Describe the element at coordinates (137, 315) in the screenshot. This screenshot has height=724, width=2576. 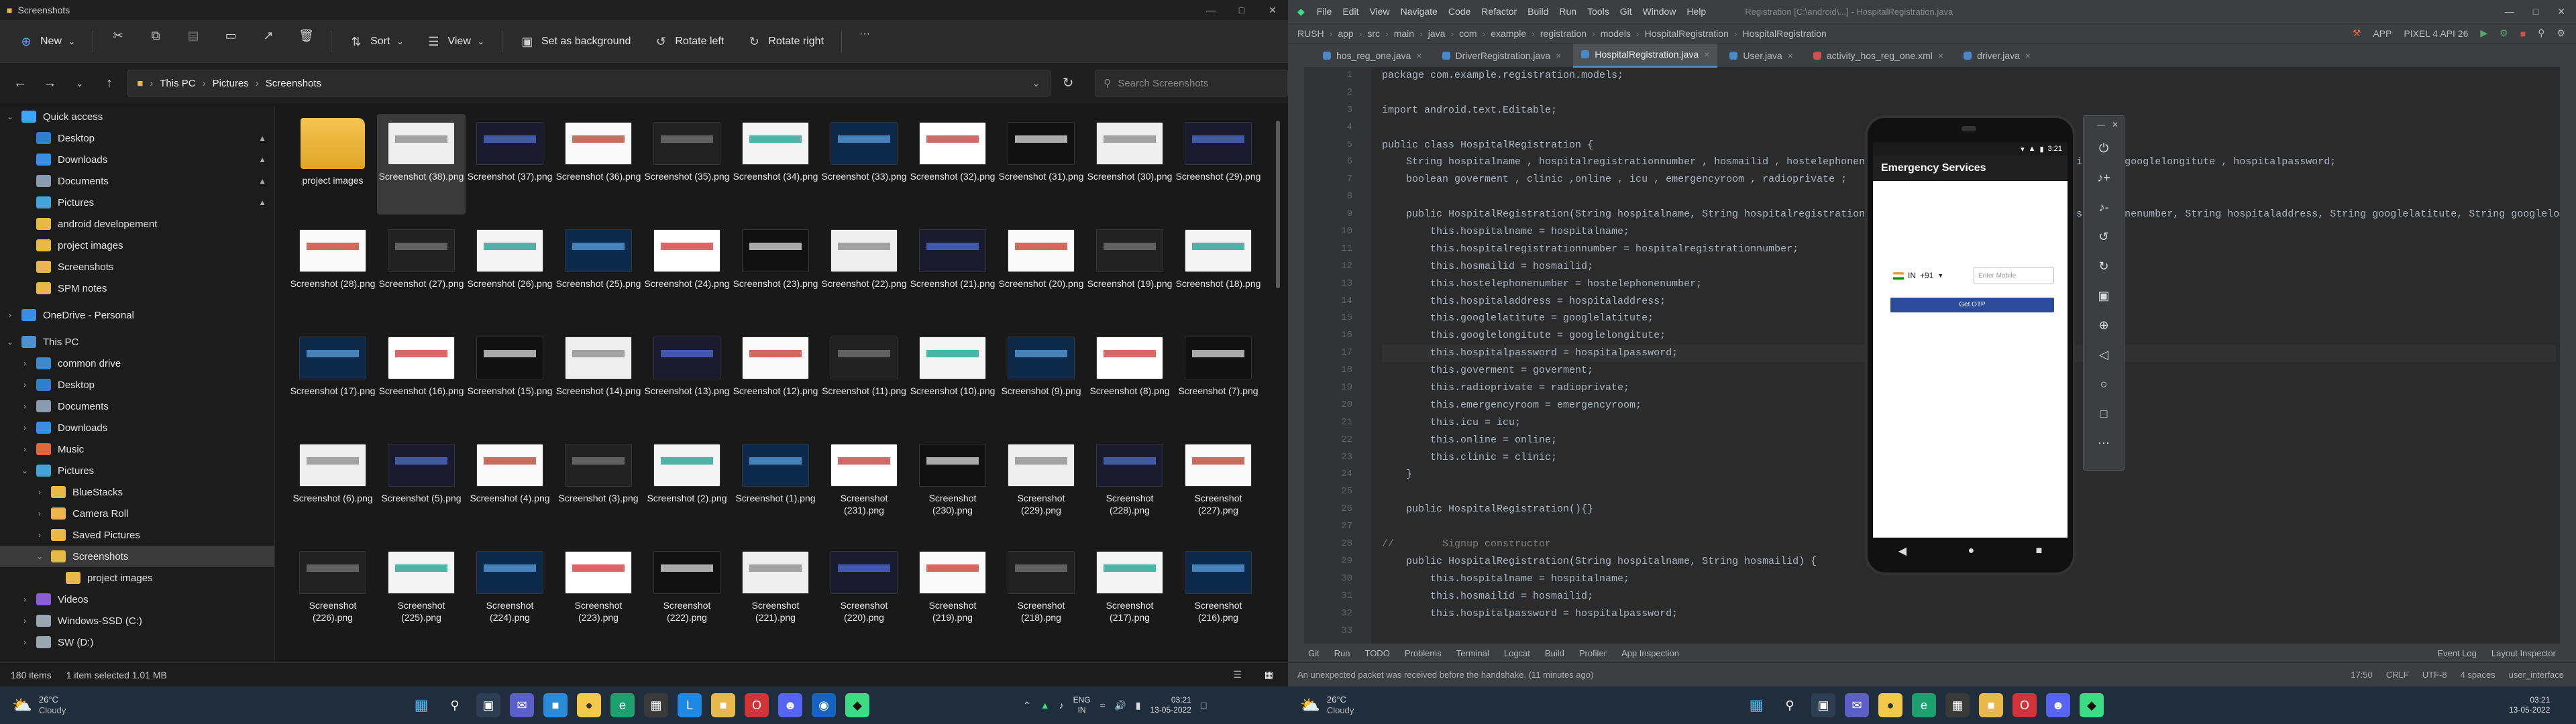
I see `sidebar-item: › OneDrive - Personal` at that location.